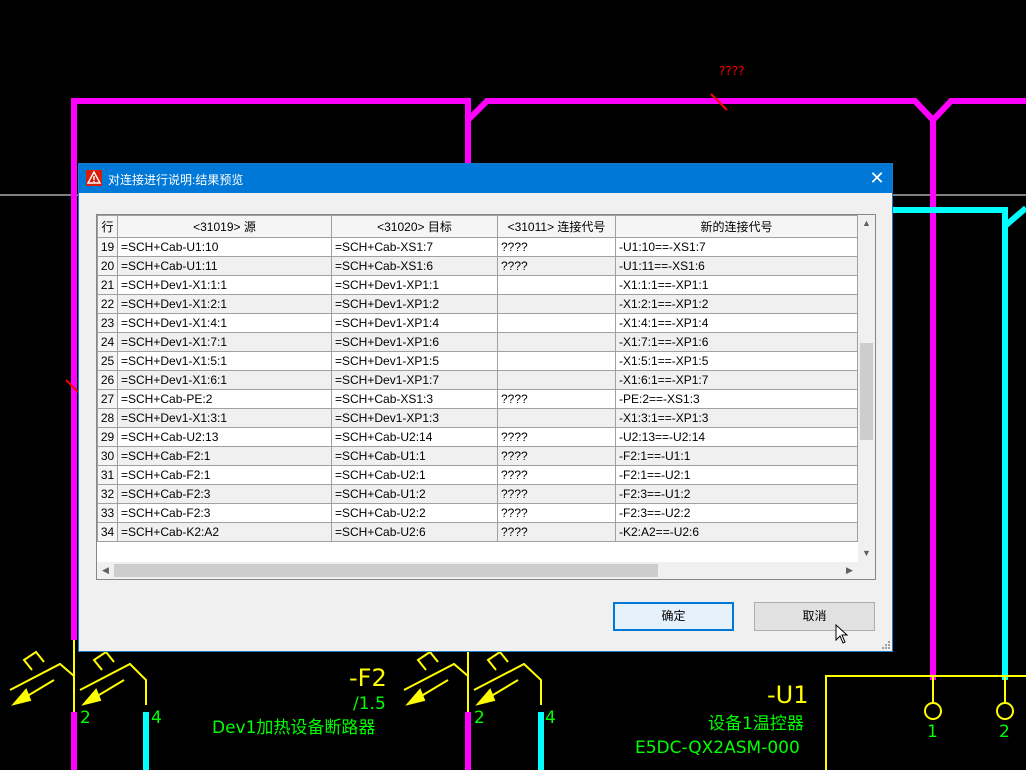 This screenshot has width=1026, height=770. What do you see at coordinates (105, 570) in the screenshot?
I see `scroll-left-arrow-icon: ◀` at bounding box center [105, 570].